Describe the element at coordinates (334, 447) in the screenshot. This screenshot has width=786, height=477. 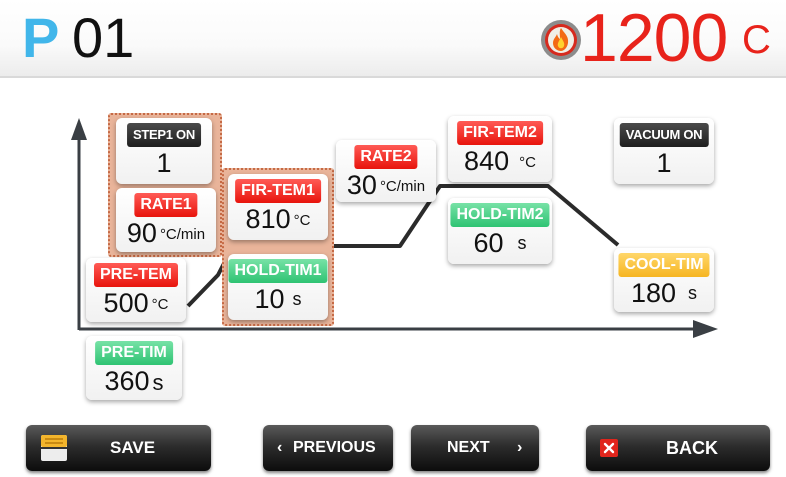
I see `previous-button-label: PREVIOUS` at that location.